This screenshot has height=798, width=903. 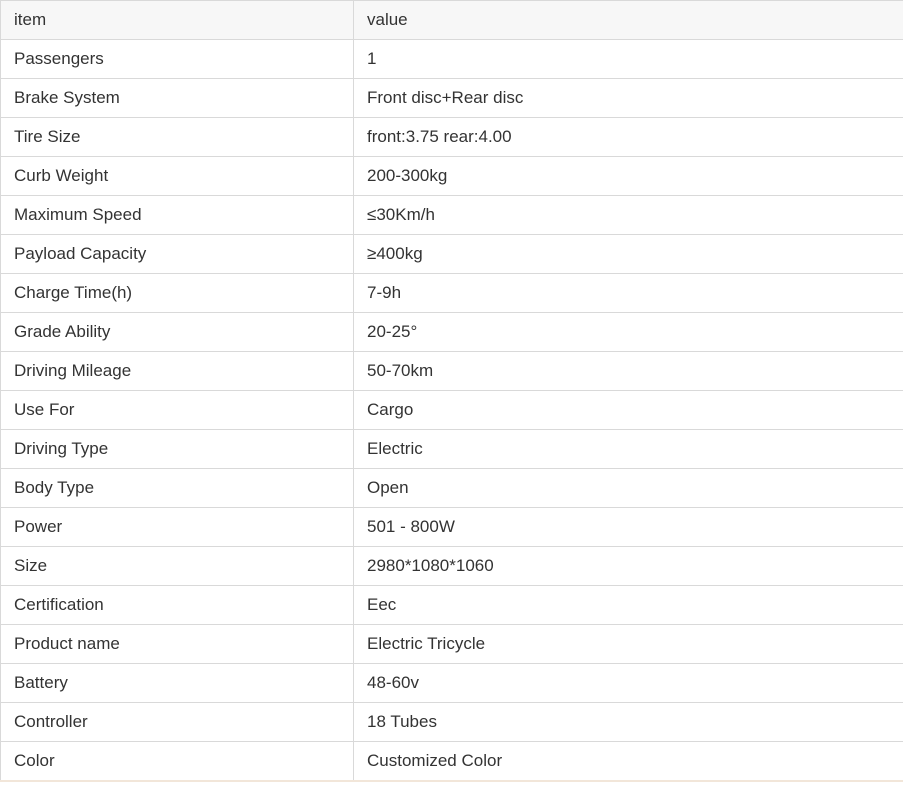 I want to click on value-cell: 20-25°, so click(x=628, y=332).